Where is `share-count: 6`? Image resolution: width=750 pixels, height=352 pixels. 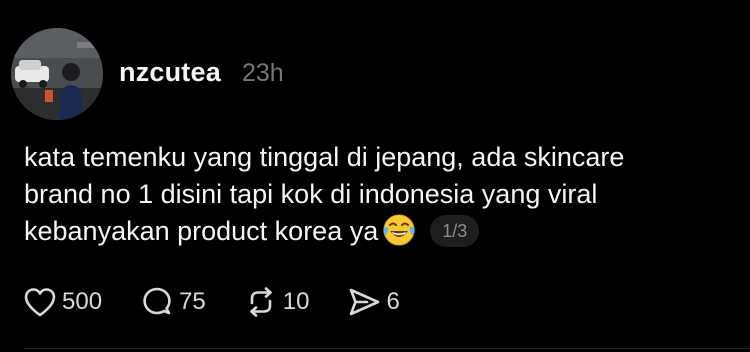 share-count: 6 is located at coordinates (393, 301).